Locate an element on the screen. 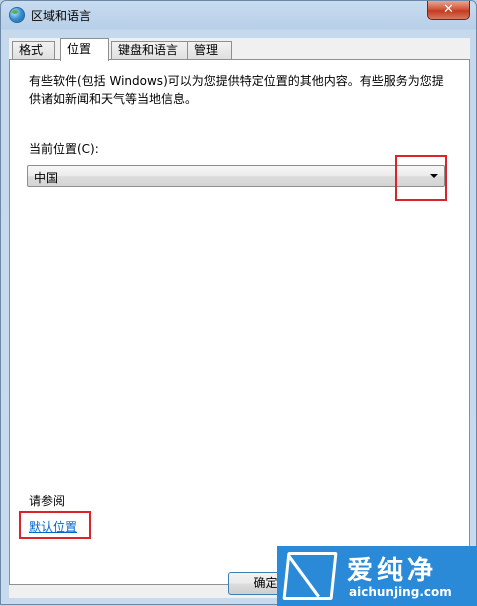 The height and width of the screenshot is (606, 477). watermark: 爱纯净 aichunjing.com is located at coordinates (377, 576).